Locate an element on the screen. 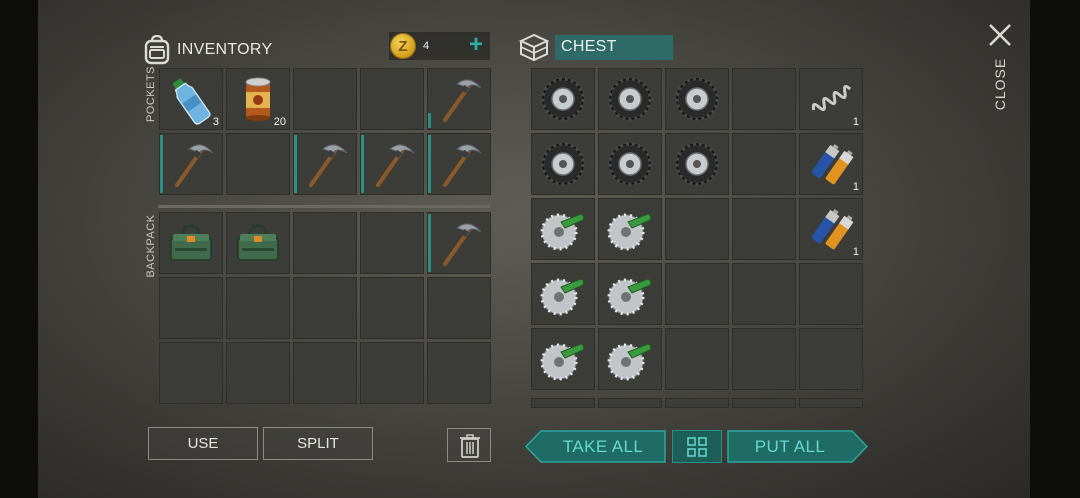 The image size is (1080, 498). coin-balance: Z 4 + is located at coordinates (439, 46).